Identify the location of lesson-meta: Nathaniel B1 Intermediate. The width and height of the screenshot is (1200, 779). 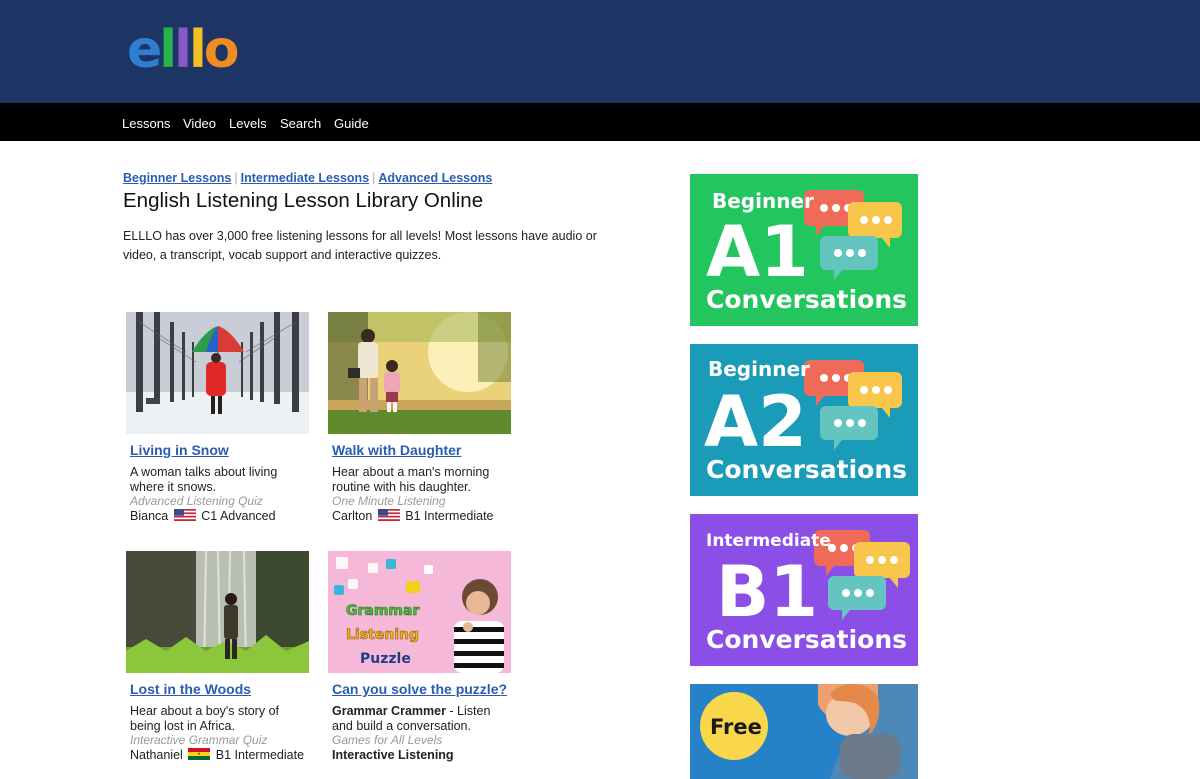
(217, 755).